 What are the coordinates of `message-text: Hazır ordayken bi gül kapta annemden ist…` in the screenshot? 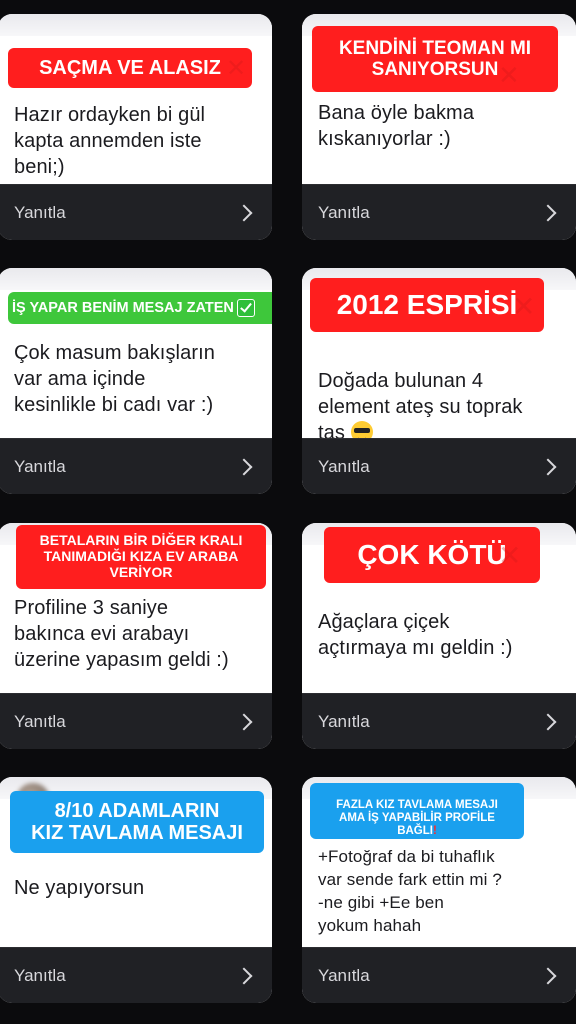 It's located at (110, 141).